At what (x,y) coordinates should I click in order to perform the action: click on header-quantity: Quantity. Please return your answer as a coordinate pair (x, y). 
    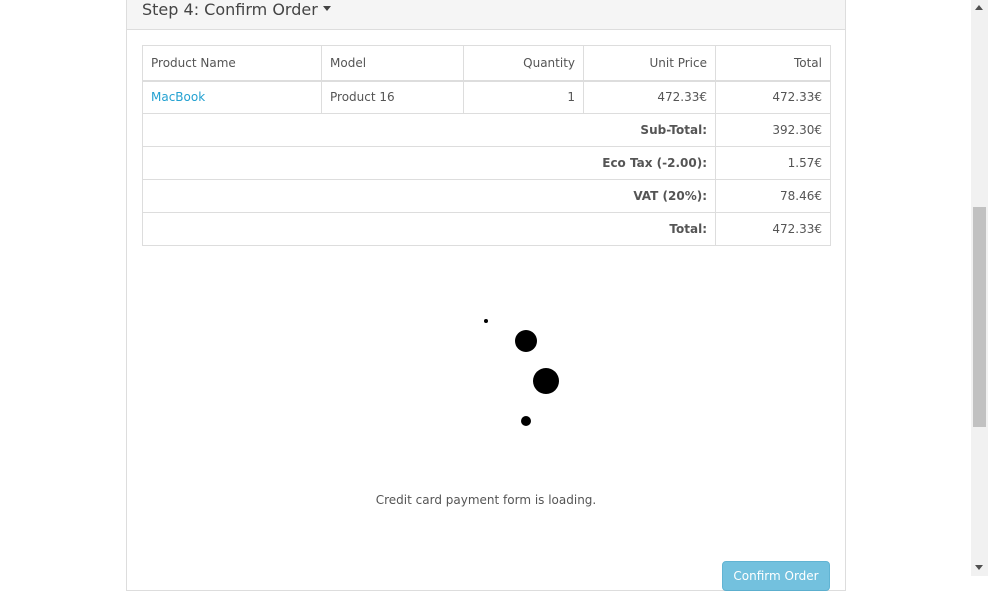
    Looking at the image, I should click on (523, 63).